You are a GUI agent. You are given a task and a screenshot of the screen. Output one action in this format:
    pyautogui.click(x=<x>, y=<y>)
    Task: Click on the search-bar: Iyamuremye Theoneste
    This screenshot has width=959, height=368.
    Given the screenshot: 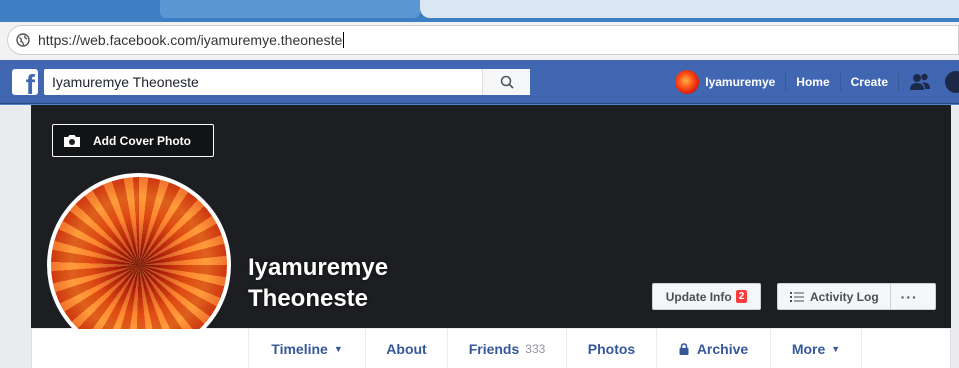 What is the action you would take?
    pyautogui.click(x=287, y=82)
    